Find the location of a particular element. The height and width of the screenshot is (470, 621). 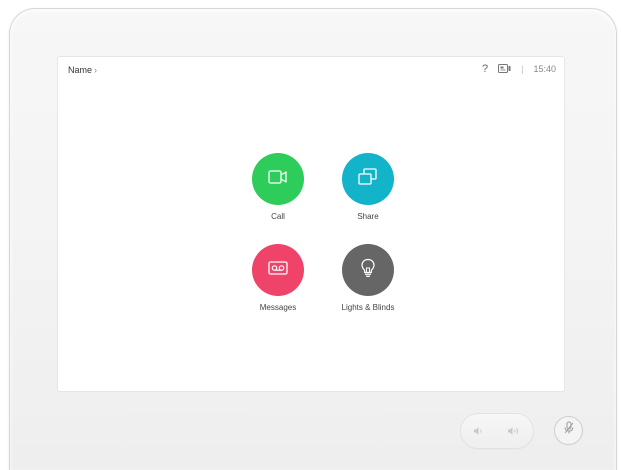

lights-blinds-button: Lights & Blinds is located at coordinates (368, 278).